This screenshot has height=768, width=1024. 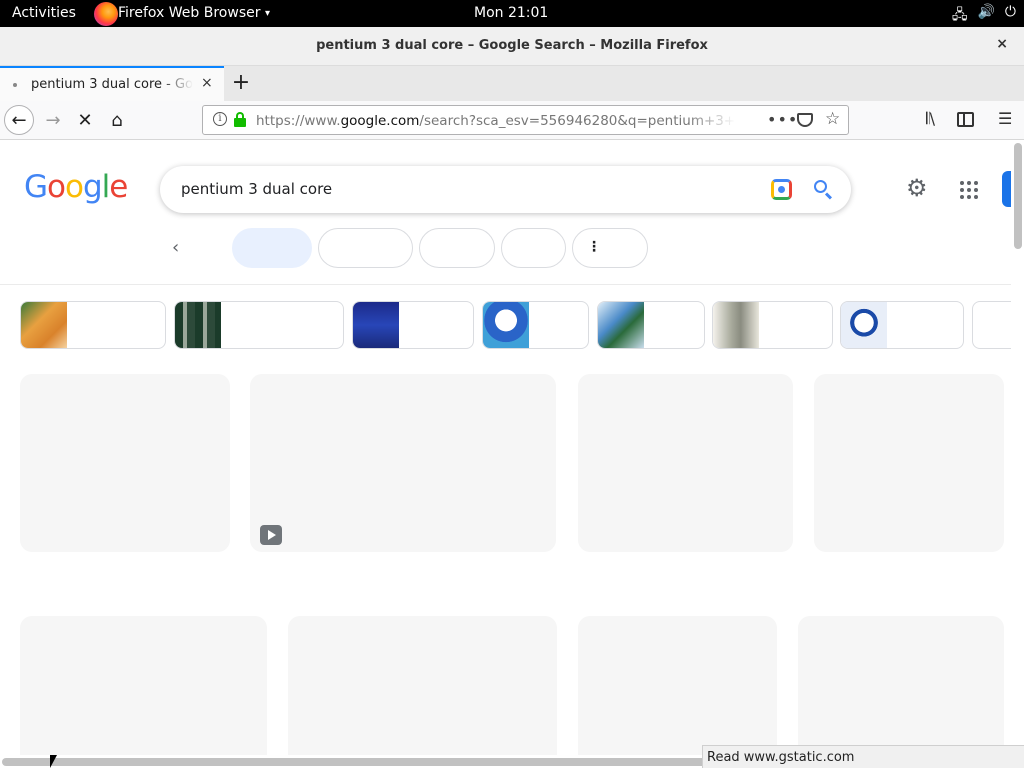 I want to click on home-button: ⌂, so click(x=117, y=120).